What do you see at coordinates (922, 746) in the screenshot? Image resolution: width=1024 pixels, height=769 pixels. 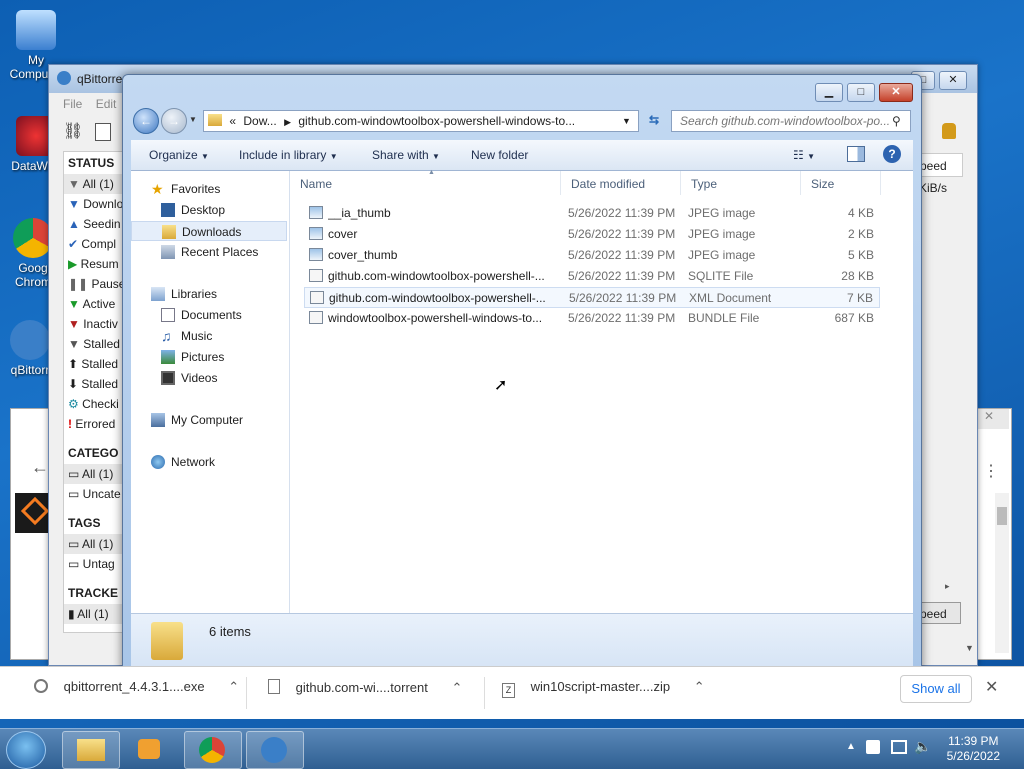 I see `volume-icon: 🔈` at bounding box center [922, 746].